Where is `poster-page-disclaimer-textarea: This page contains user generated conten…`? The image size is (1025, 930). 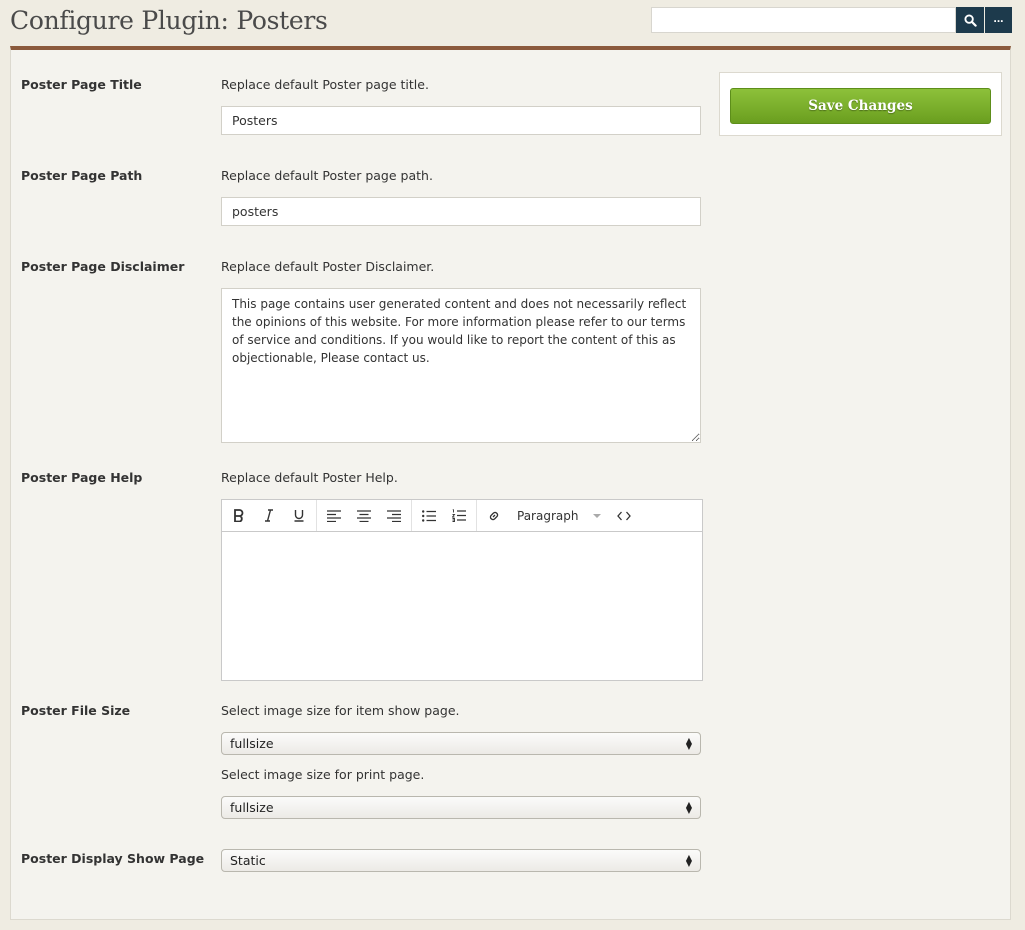
poster-page-disclaimer-textarea: This page contains user generated conten… is located at coordinates (461, 365).